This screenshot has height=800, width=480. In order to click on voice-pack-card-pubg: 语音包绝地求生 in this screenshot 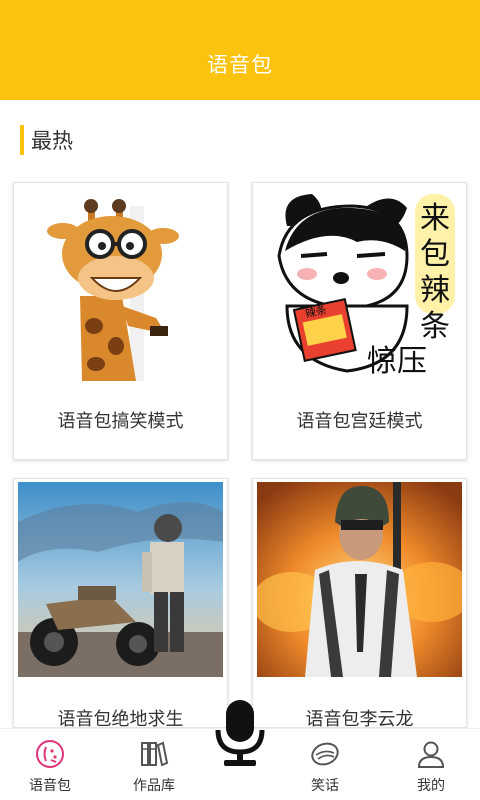, I will do `click(120, 604)`.